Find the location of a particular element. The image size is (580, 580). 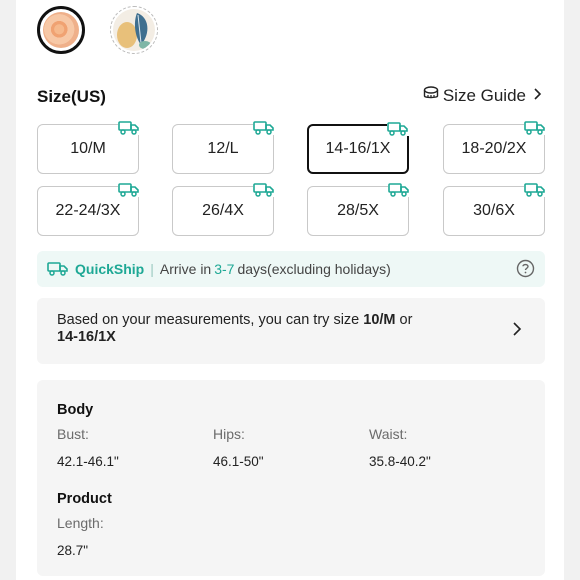

bust-value: 42.1-46.1" is located at coordinates (88, 461).